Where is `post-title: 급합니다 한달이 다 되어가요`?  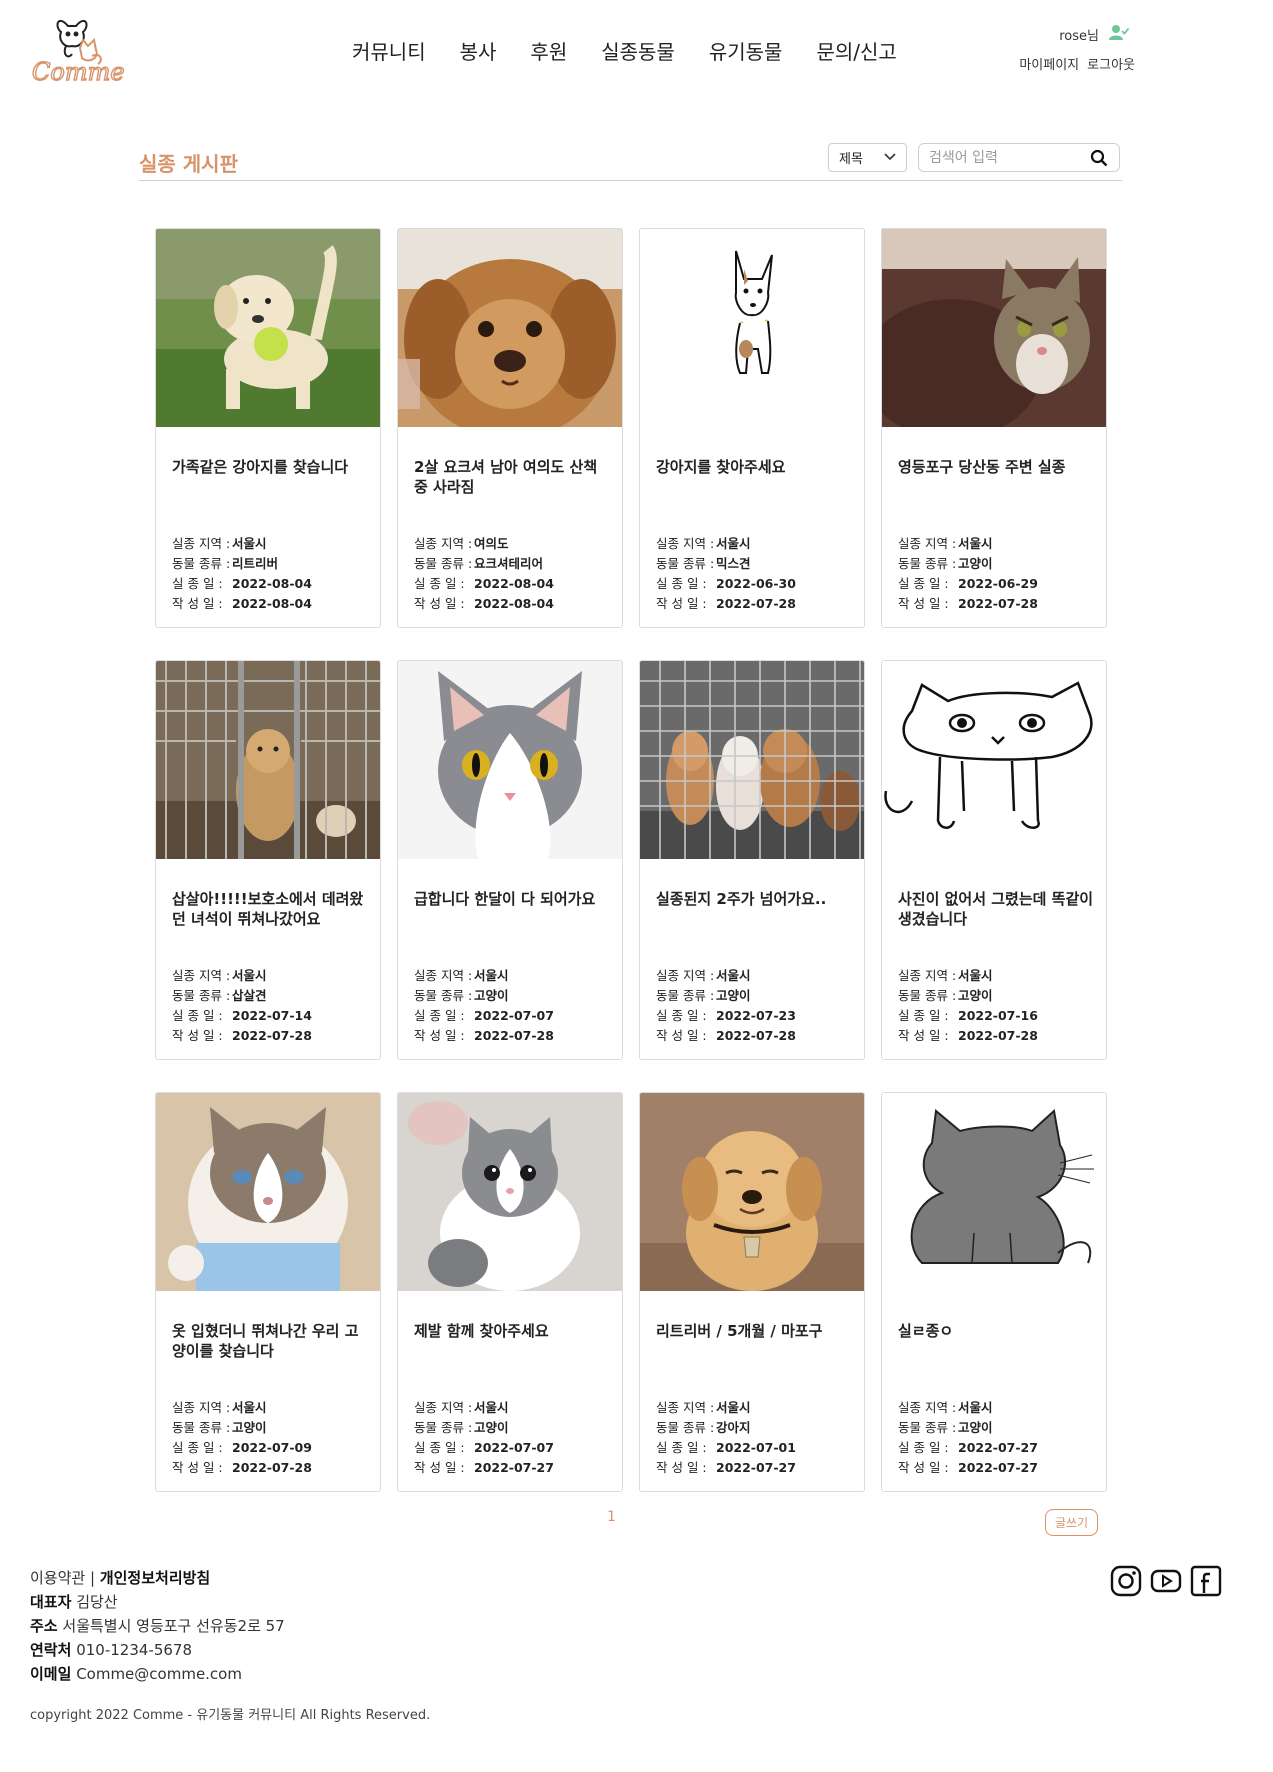
post-title: 급합니다 한달이 다 되어가요 is located at coordinates (512, 899).